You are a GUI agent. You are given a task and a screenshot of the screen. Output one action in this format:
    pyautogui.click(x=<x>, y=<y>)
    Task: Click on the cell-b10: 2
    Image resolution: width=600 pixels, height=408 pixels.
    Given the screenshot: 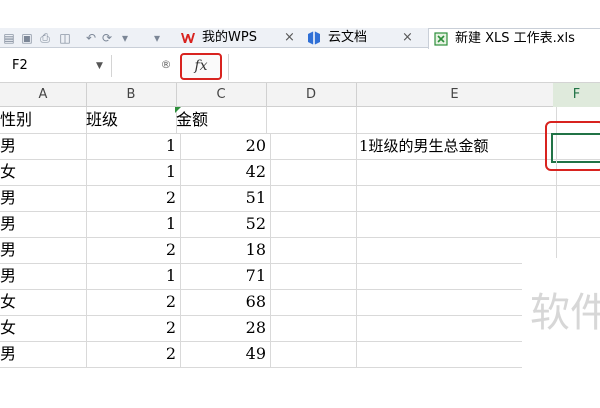 What is the action you would take?
    pyautogui.click(x=133, y=354)
    